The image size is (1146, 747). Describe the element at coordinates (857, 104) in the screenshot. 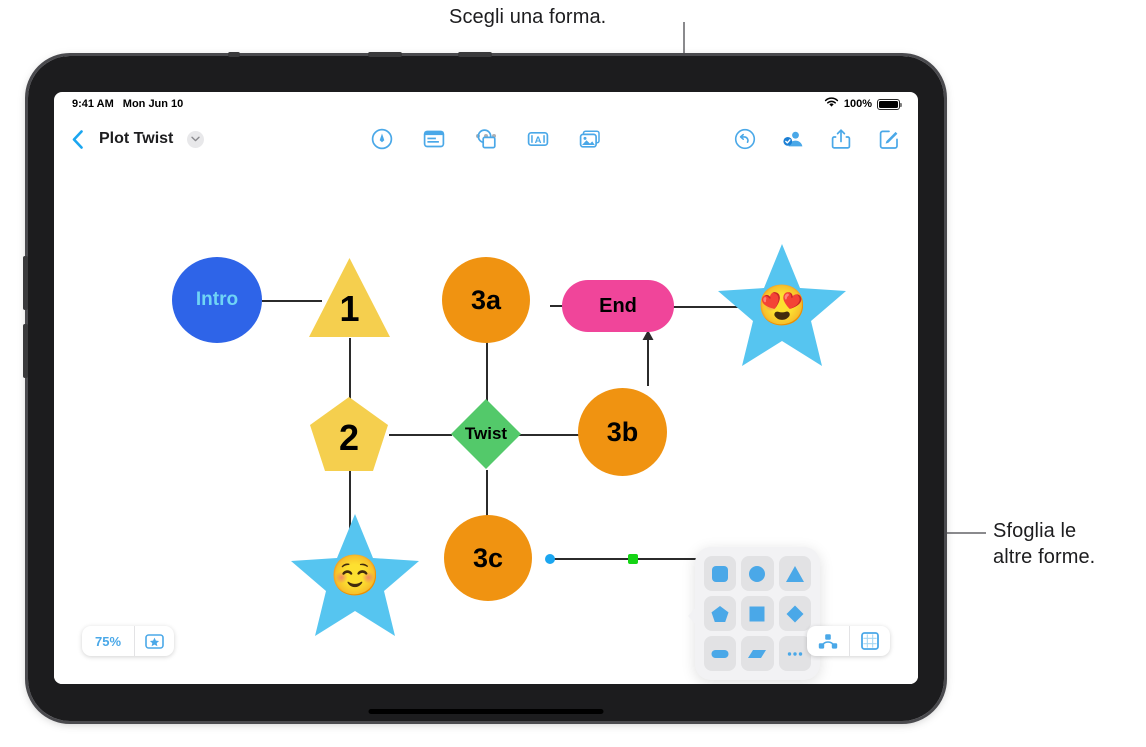

I see `battery-percent-label: 100%` at that location.